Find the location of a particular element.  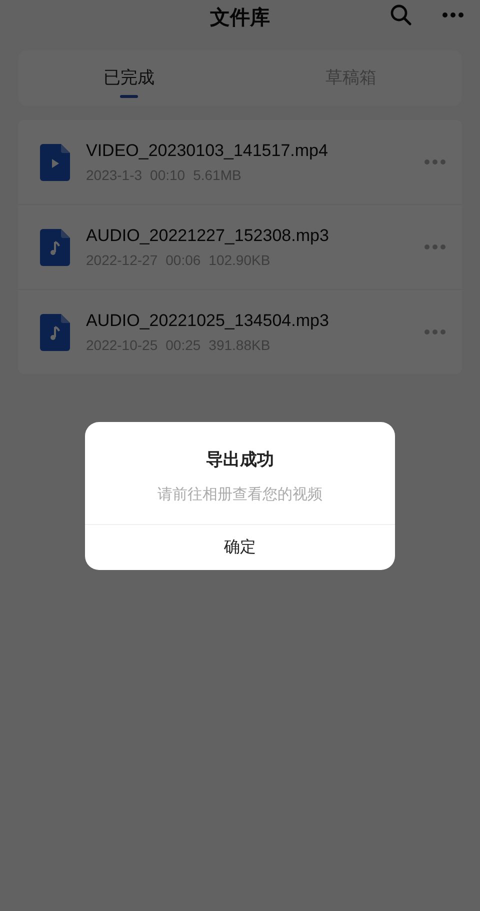

confirm-button: 确定 is located at coordinates (240, 547).